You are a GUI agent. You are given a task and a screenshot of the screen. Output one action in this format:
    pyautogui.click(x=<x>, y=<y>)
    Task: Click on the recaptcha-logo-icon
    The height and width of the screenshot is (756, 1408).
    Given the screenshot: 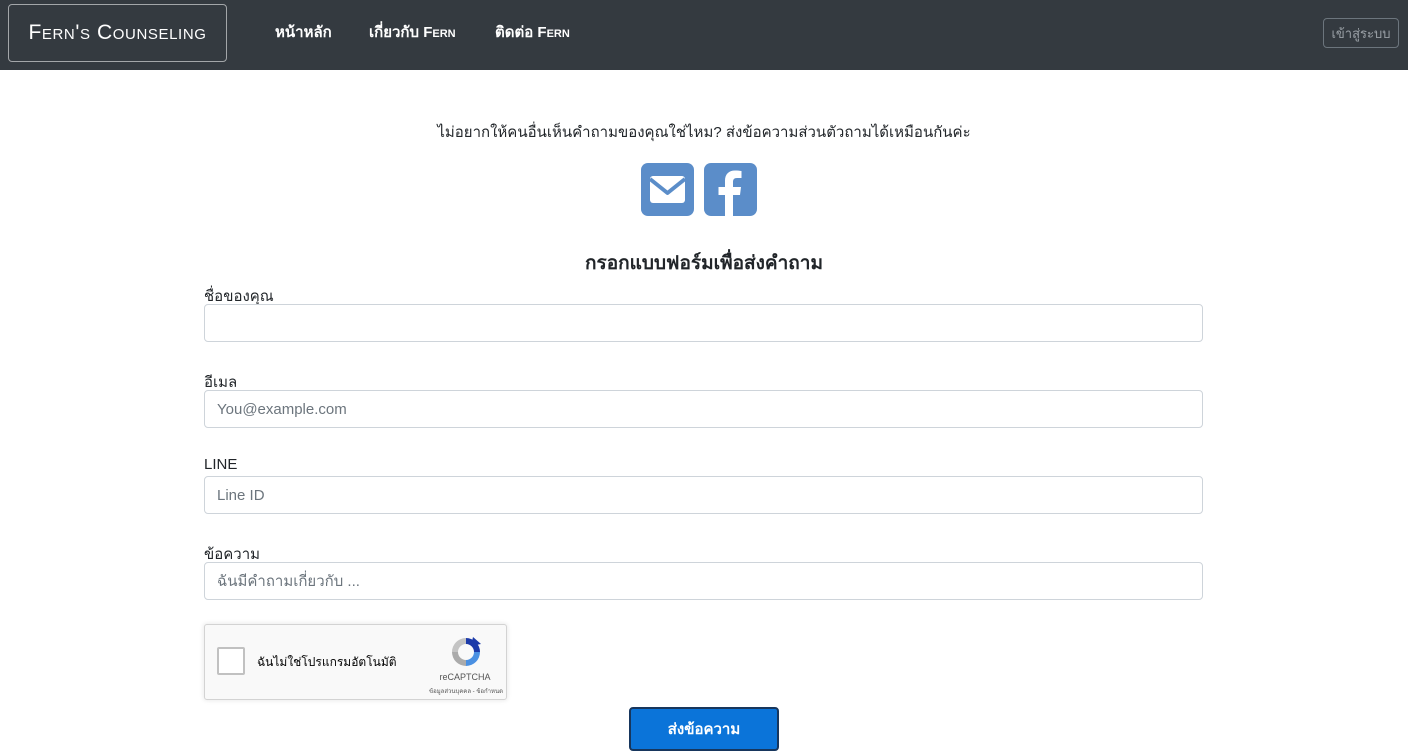 What is the action you would take?
    pyautogui.click(x=466, y=651)
    